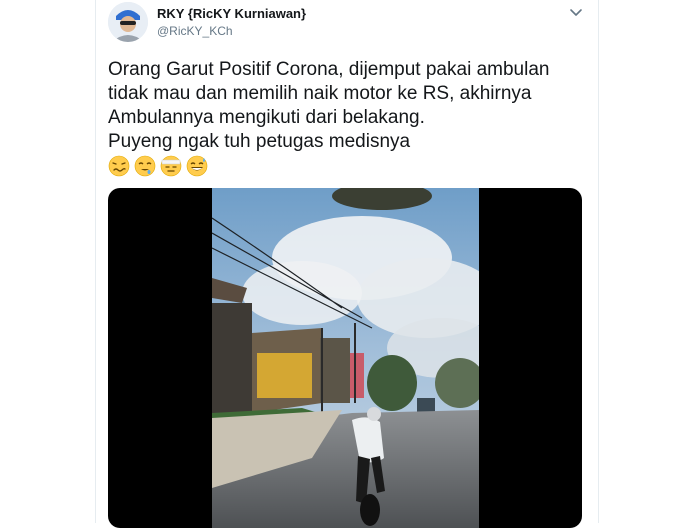 Image resolution: width=700 pixels, height=528 pixels. What do you see at coordinates (266, 117) in the screenshot?
I see `tweet-text-line: Ambulannya mengikuti dari belakang.` at bounding box center [266, 117].